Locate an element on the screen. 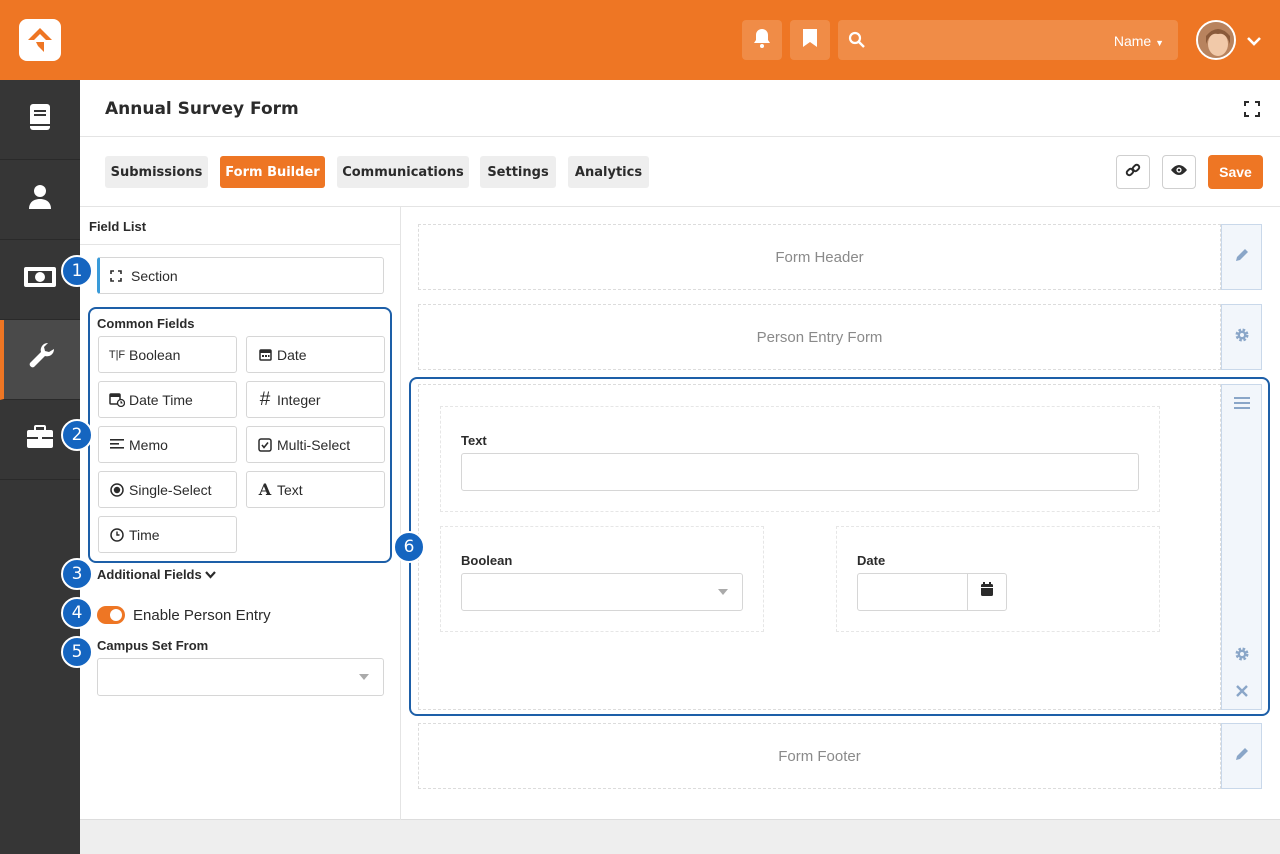 The image size is (1280, 854). additional-fields-toggle: Additional Fields is located at coordinates (157, 574).